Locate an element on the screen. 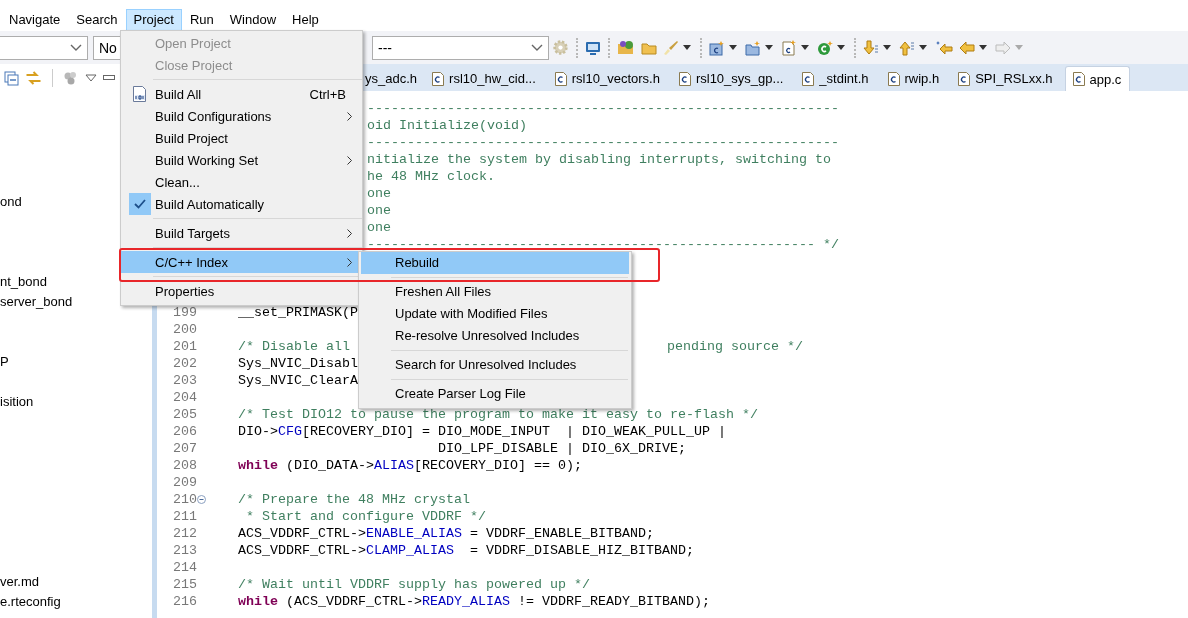  back-arrow-icon is located at coordinates (944, 47).